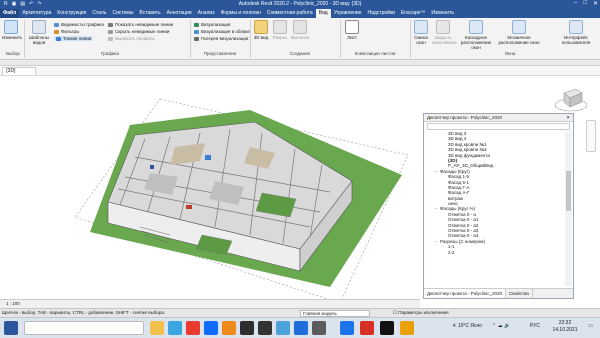 The height and width of the screenshot is (338, 600). What do you see at coordinates (19, 71) in the screenshot?
I see `view-tab-3d: {3D}` at bounding box center [19, 71].